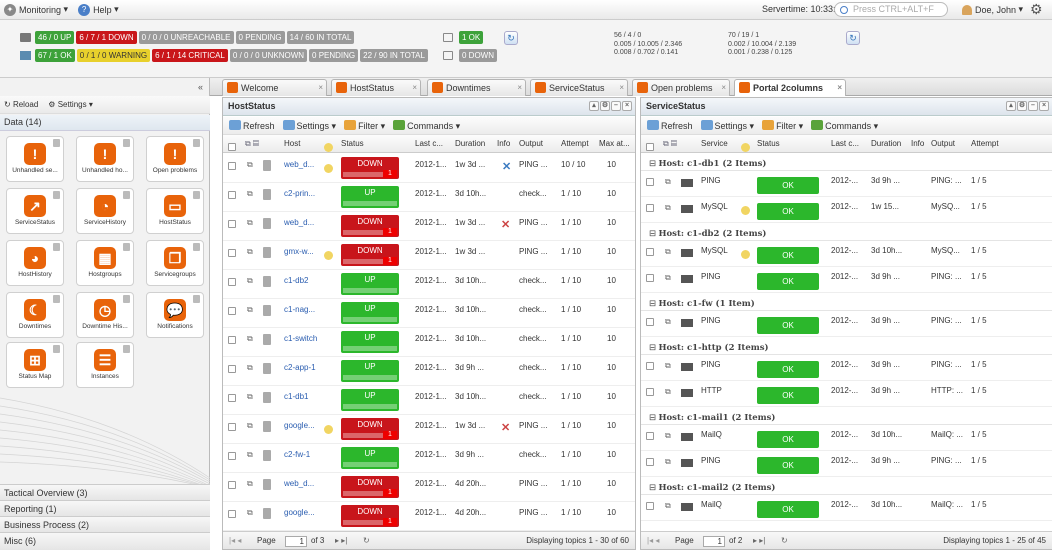 The width and height of the screenshot is (1052, 550). I want to click on group-header: ⊟ Host: c1-db1 (2 Items), so click(846, 162).